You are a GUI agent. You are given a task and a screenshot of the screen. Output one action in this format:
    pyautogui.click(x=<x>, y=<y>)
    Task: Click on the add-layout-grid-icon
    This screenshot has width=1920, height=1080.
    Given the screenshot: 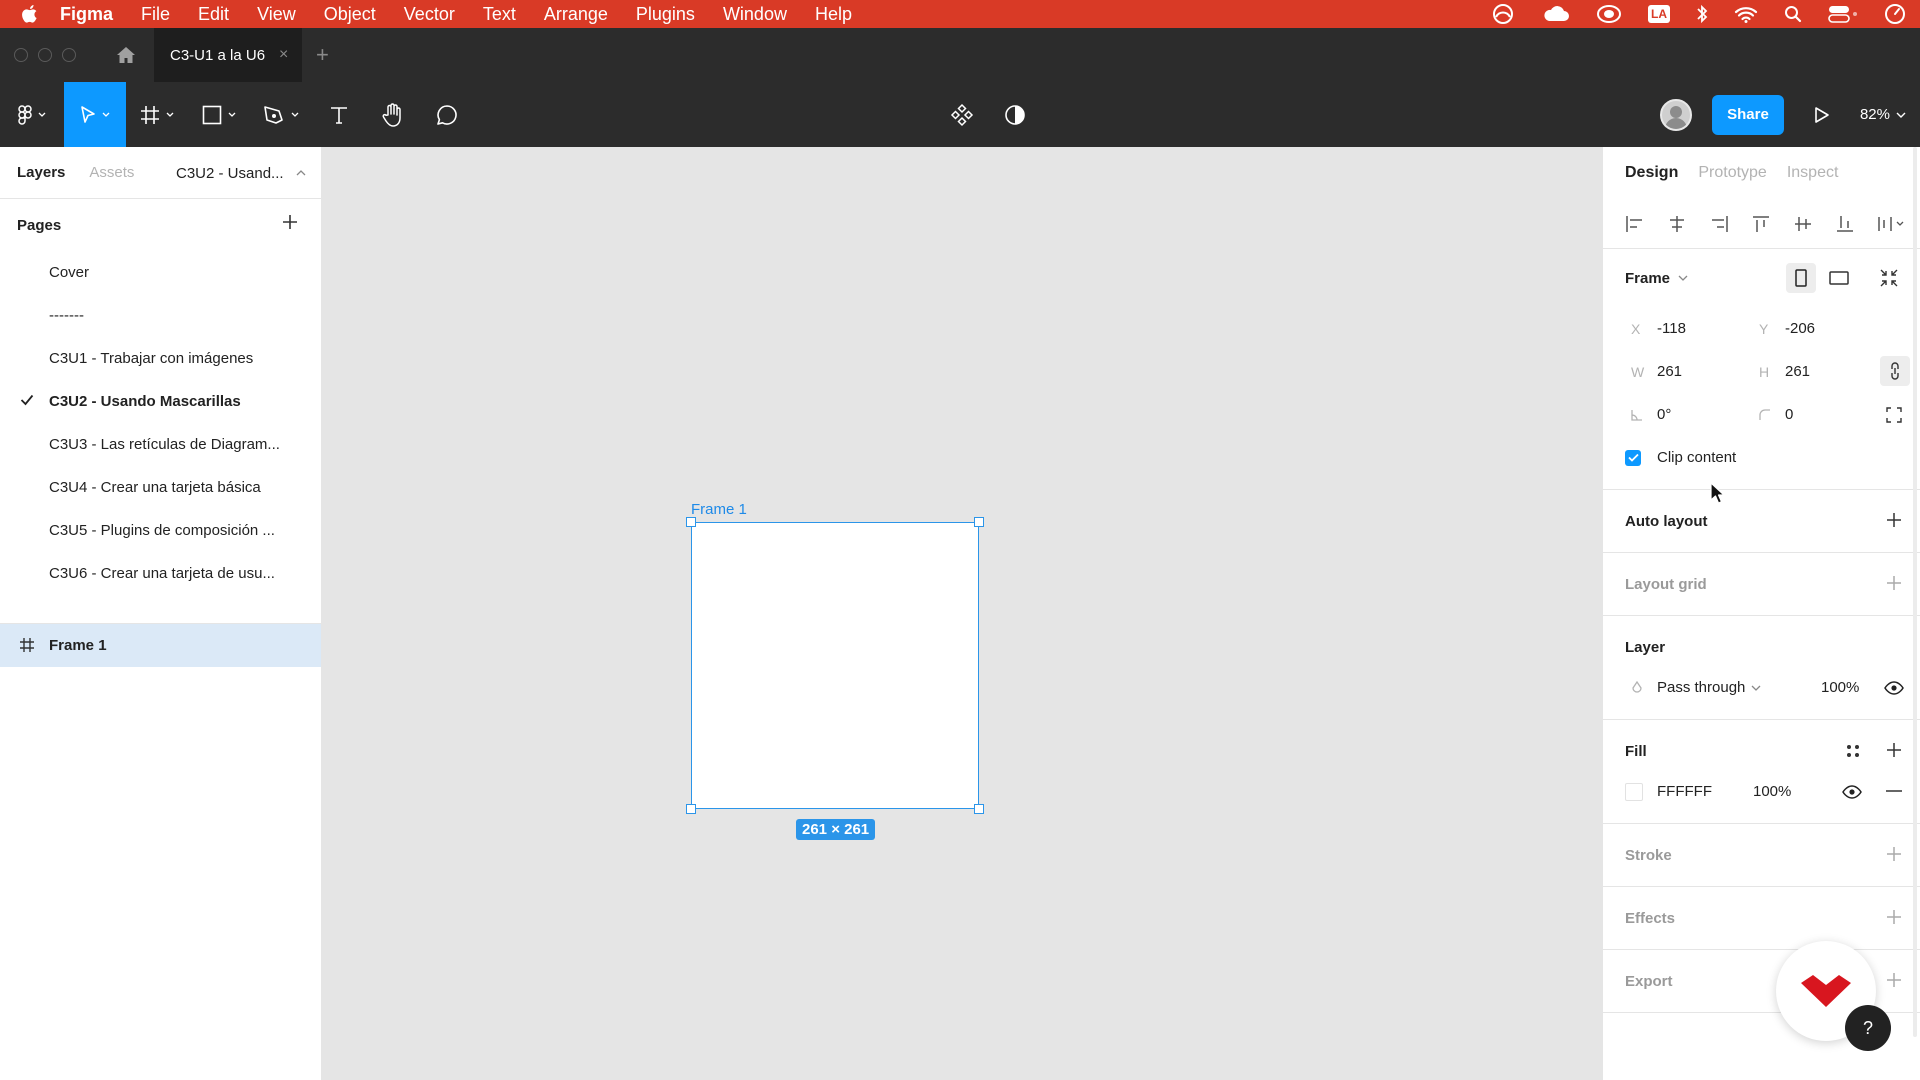 What is the action you would take?
    pyautogui.click(x=1894, y=583)
    